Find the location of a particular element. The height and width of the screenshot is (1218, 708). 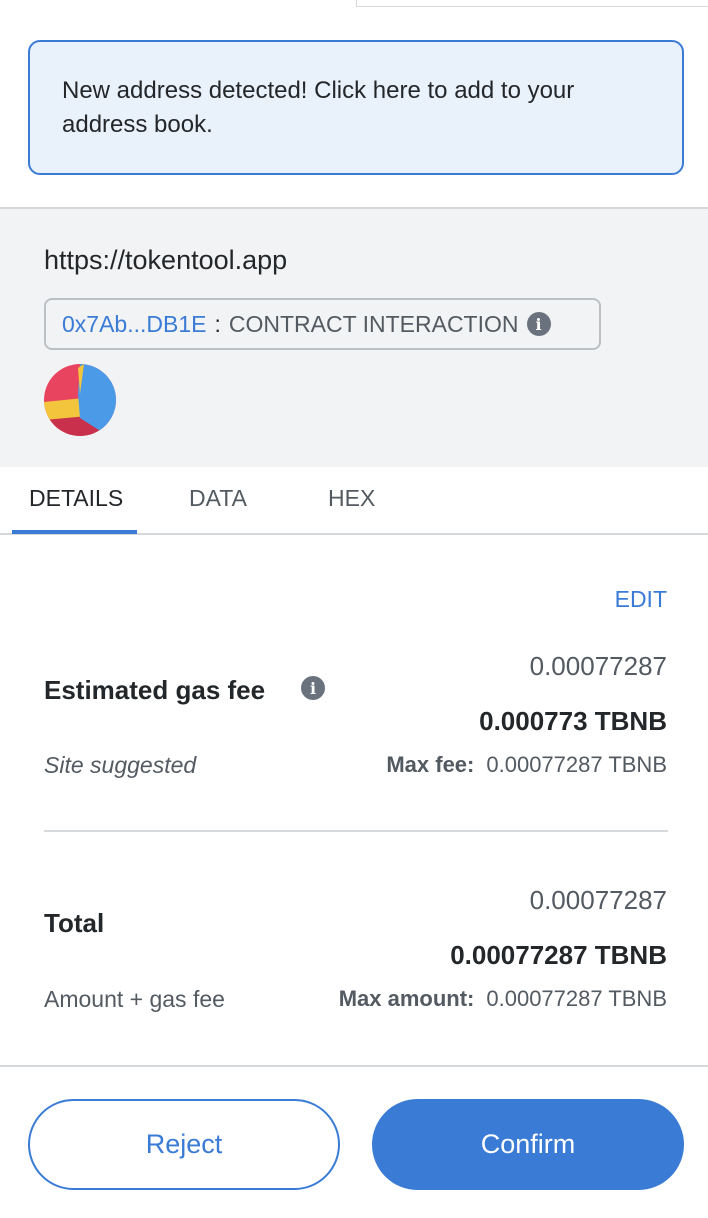

total-label: Total is located at coordinates (74, 923).